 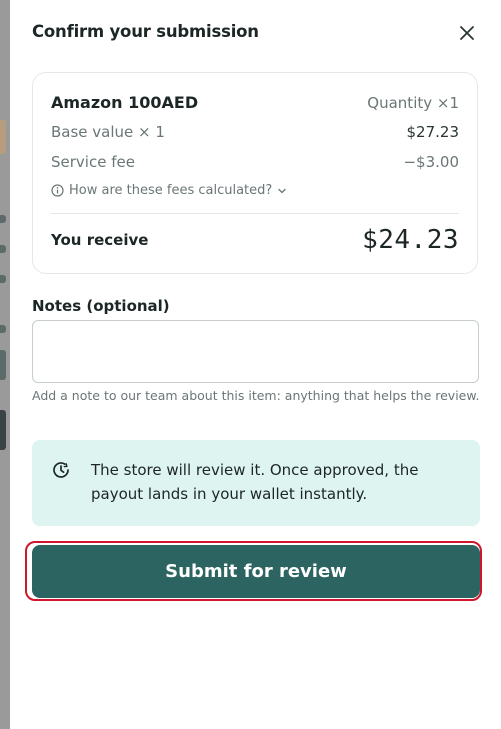 What do you see at coordinates (413, 102) in the screenshot?
I see `quantity-label: Quantity ×1` at bounding box center [413, 102].